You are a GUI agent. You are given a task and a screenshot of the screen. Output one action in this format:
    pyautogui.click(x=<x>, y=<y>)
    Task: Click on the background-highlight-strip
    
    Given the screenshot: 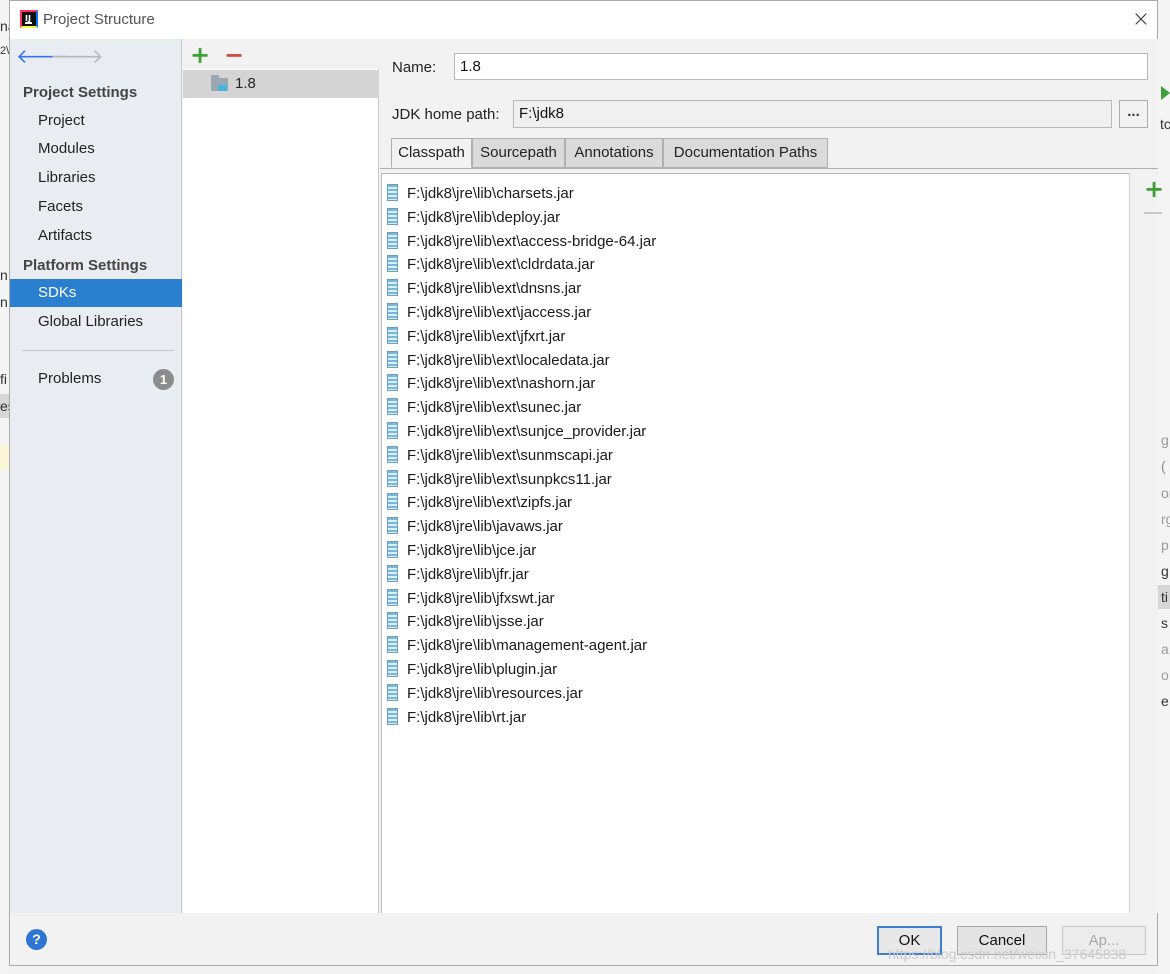 What is the action you would take?
    pyautogui.click(x=4, y=457)
    